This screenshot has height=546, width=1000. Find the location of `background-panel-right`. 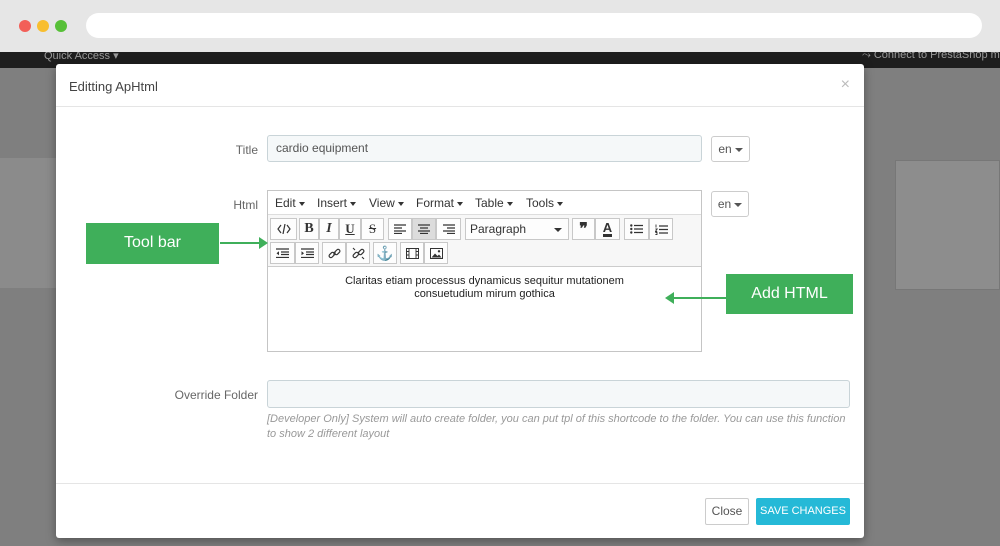

background-panel-right is located at coordinates (947, 225).